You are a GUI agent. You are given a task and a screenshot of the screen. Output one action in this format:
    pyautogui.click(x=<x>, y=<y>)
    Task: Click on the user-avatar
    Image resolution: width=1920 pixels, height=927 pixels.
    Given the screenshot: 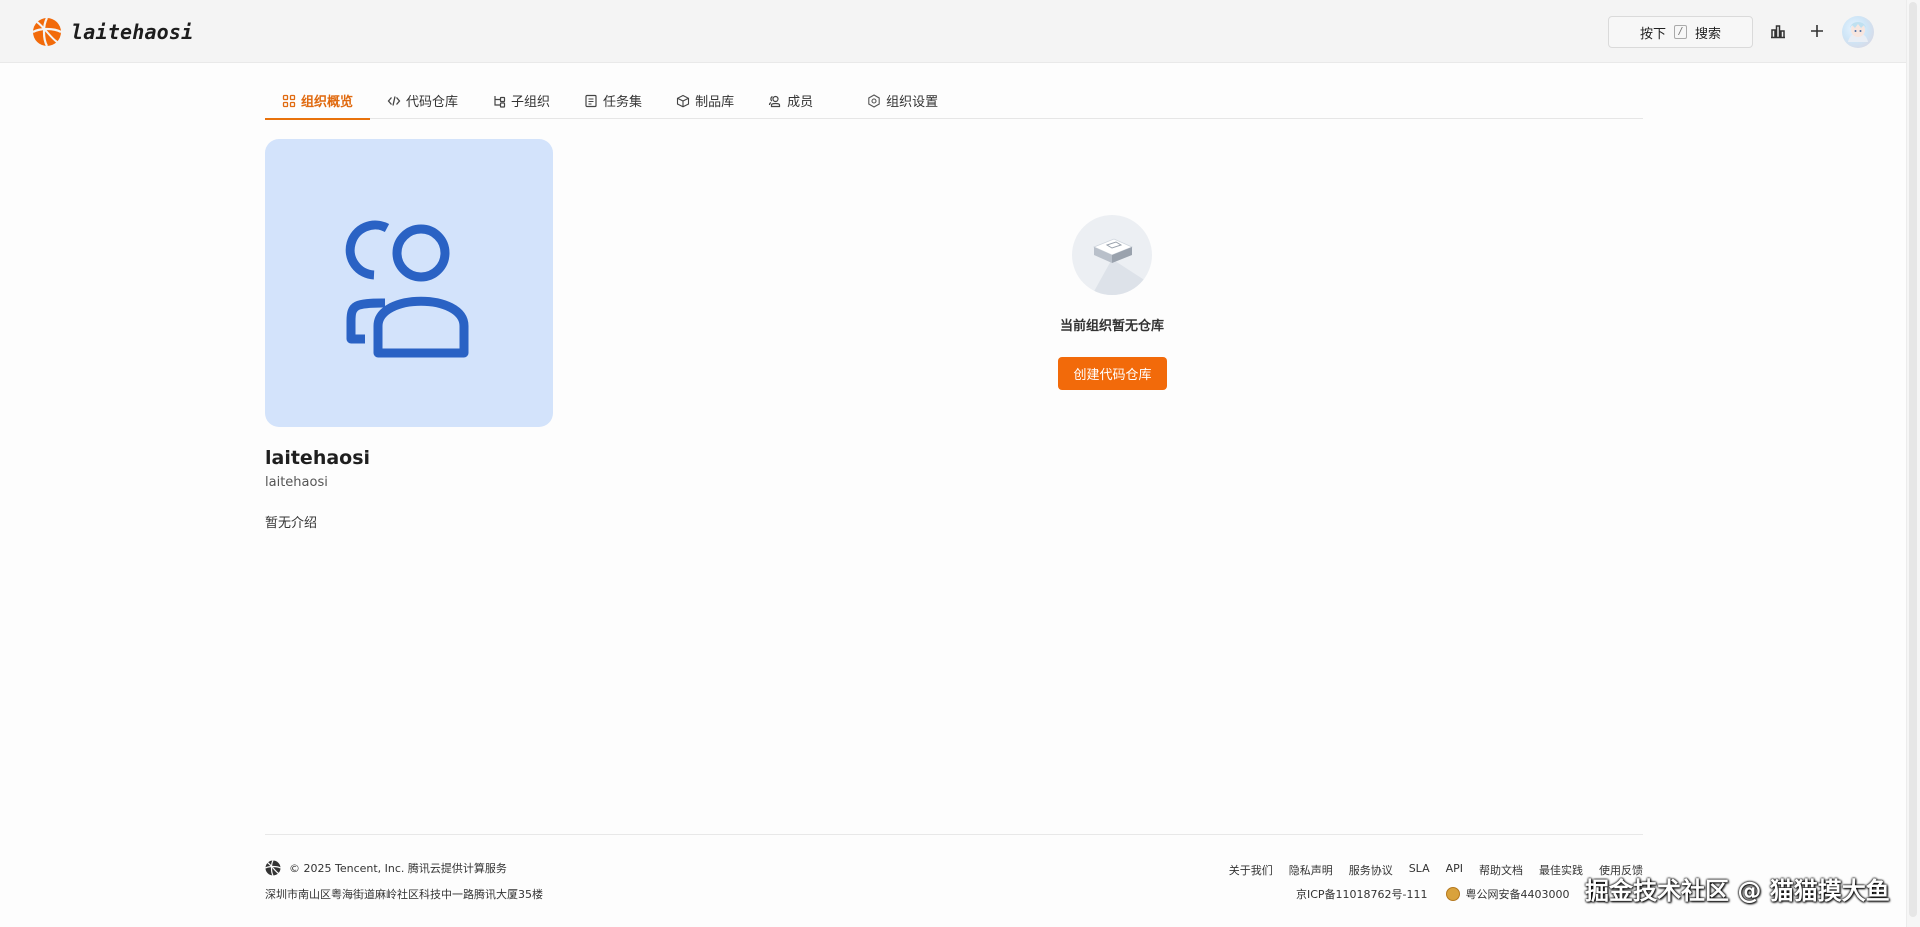 What is the action you would take?
    pyautogui.click(x=1858, y=32)
    